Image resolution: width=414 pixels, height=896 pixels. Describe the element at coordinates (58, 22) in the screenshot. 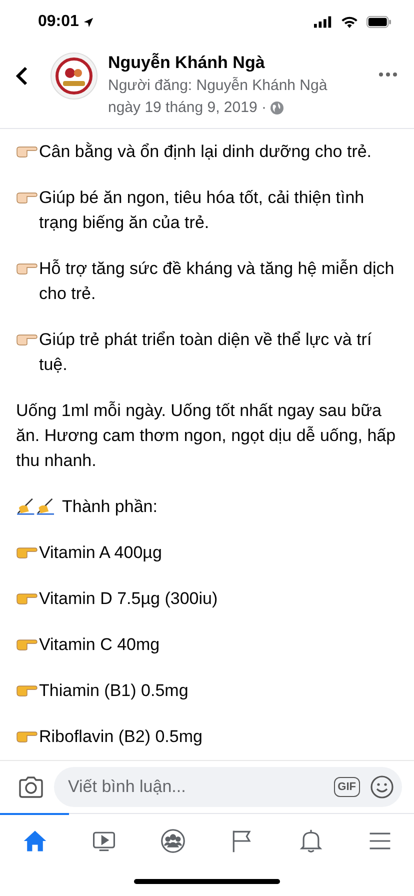

I see `status-time: 09:01` at that location.